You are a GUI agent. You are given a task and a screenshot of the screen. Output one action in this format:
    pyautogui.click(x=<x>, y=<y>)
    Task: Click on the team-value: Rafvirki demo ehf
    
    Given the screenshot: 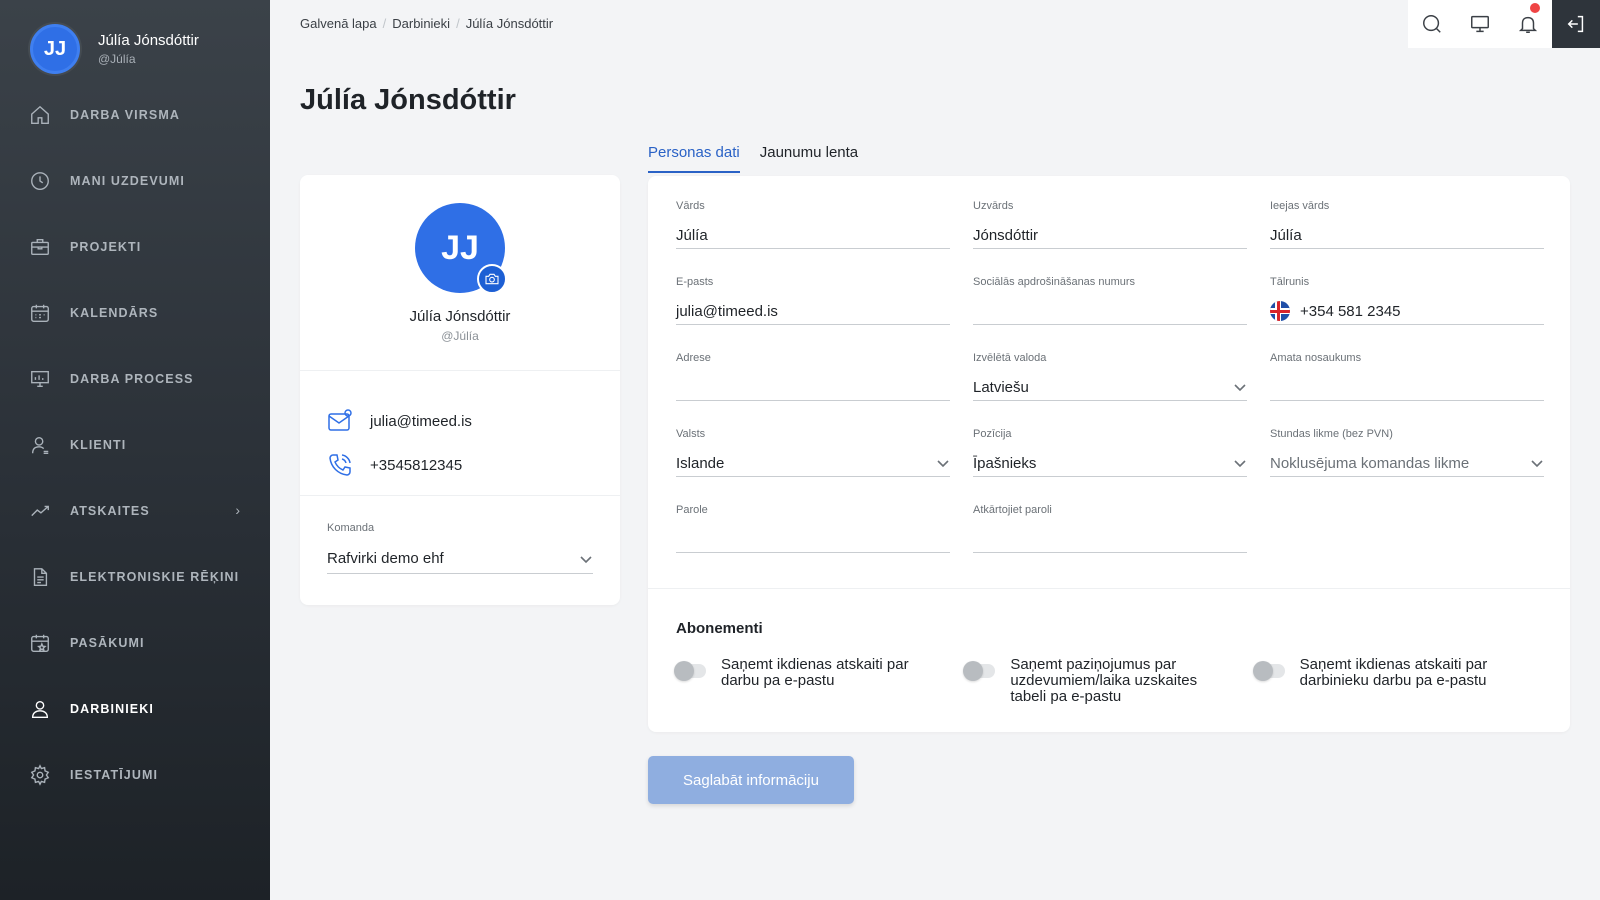 What is the action you would take?
    pyautogui.click(x=385, y=558)
    